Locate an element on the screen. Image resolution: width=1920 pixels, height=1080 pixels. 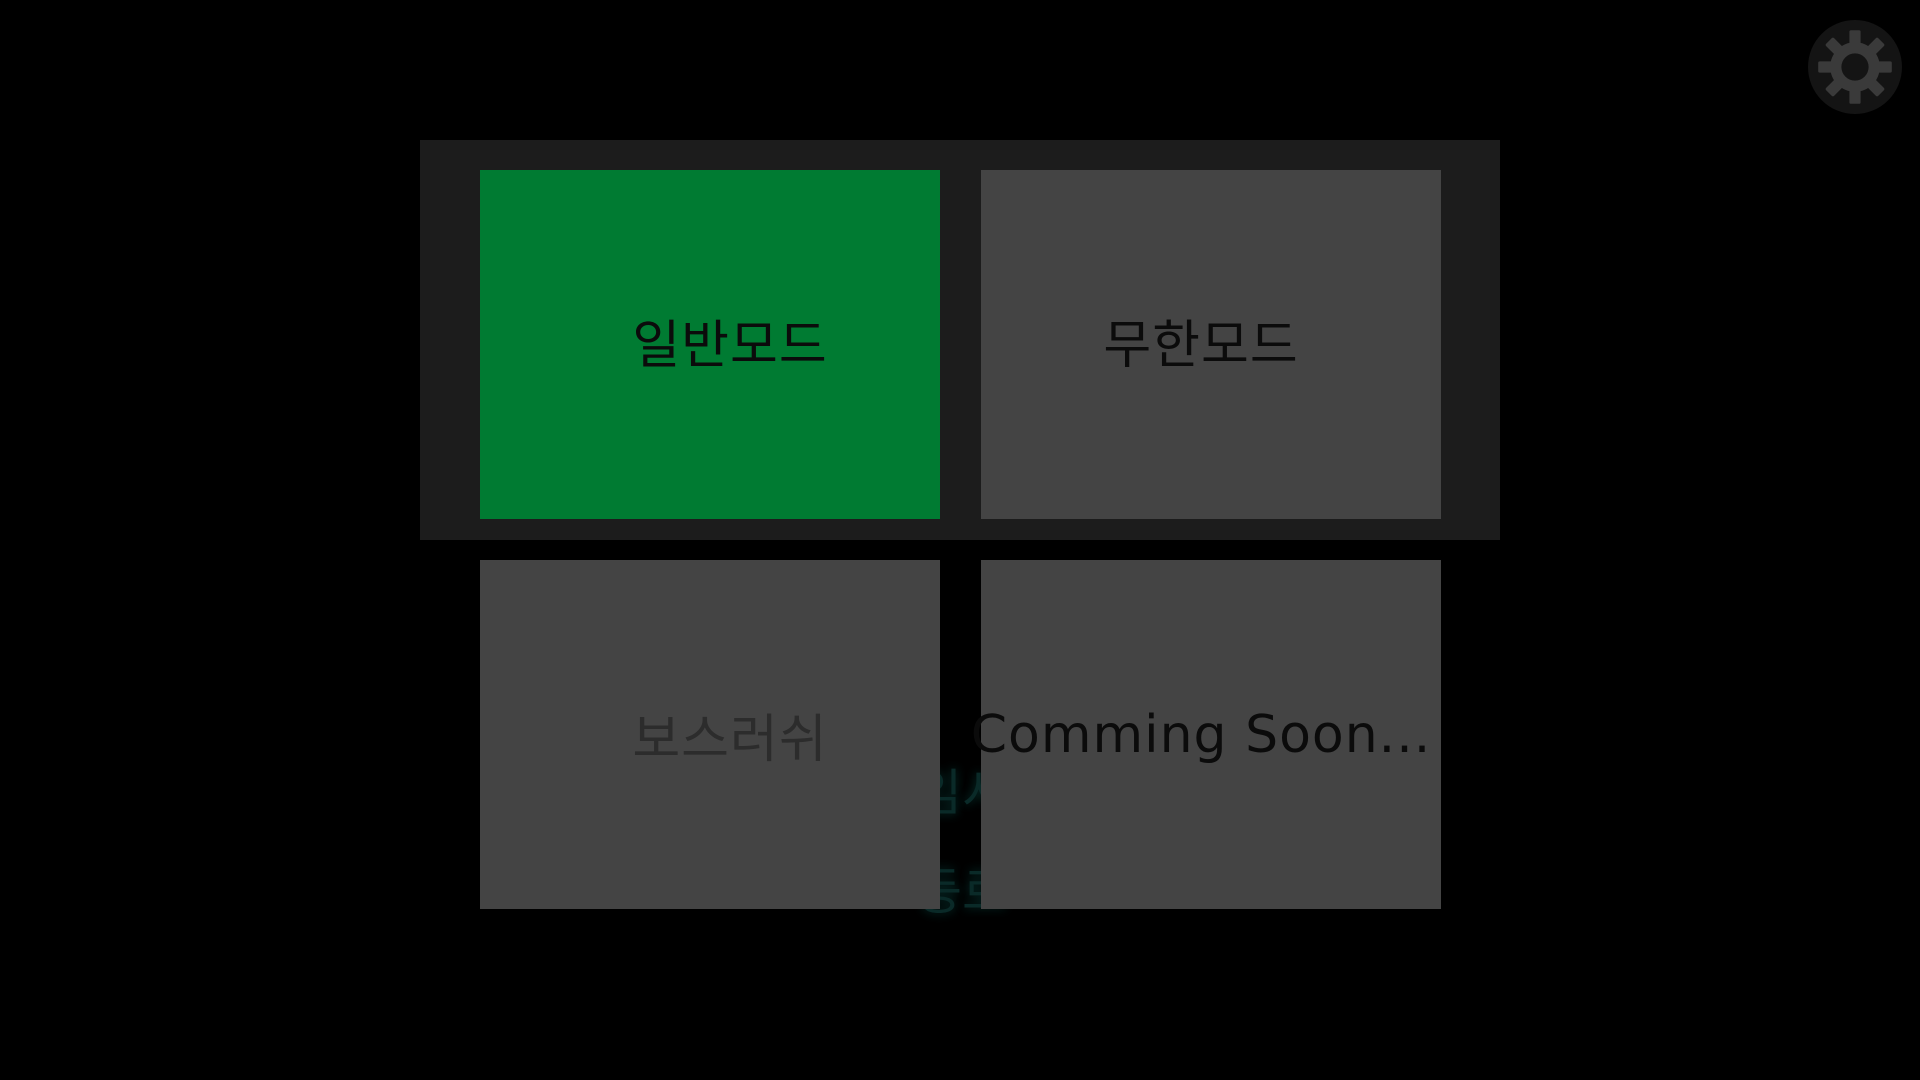
mode-tile-label: 무한모드 is located at coordinates (1201, 346).